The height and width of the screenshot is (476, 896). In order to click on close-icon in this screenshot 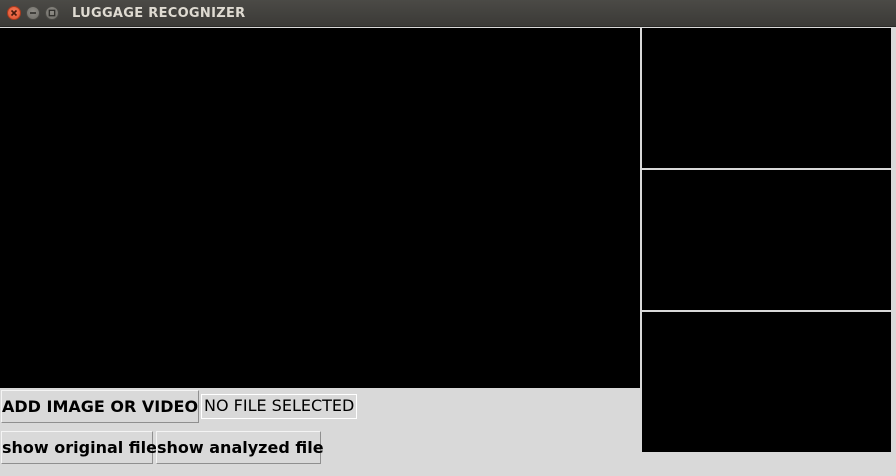, I will do `click(14, 13)`.